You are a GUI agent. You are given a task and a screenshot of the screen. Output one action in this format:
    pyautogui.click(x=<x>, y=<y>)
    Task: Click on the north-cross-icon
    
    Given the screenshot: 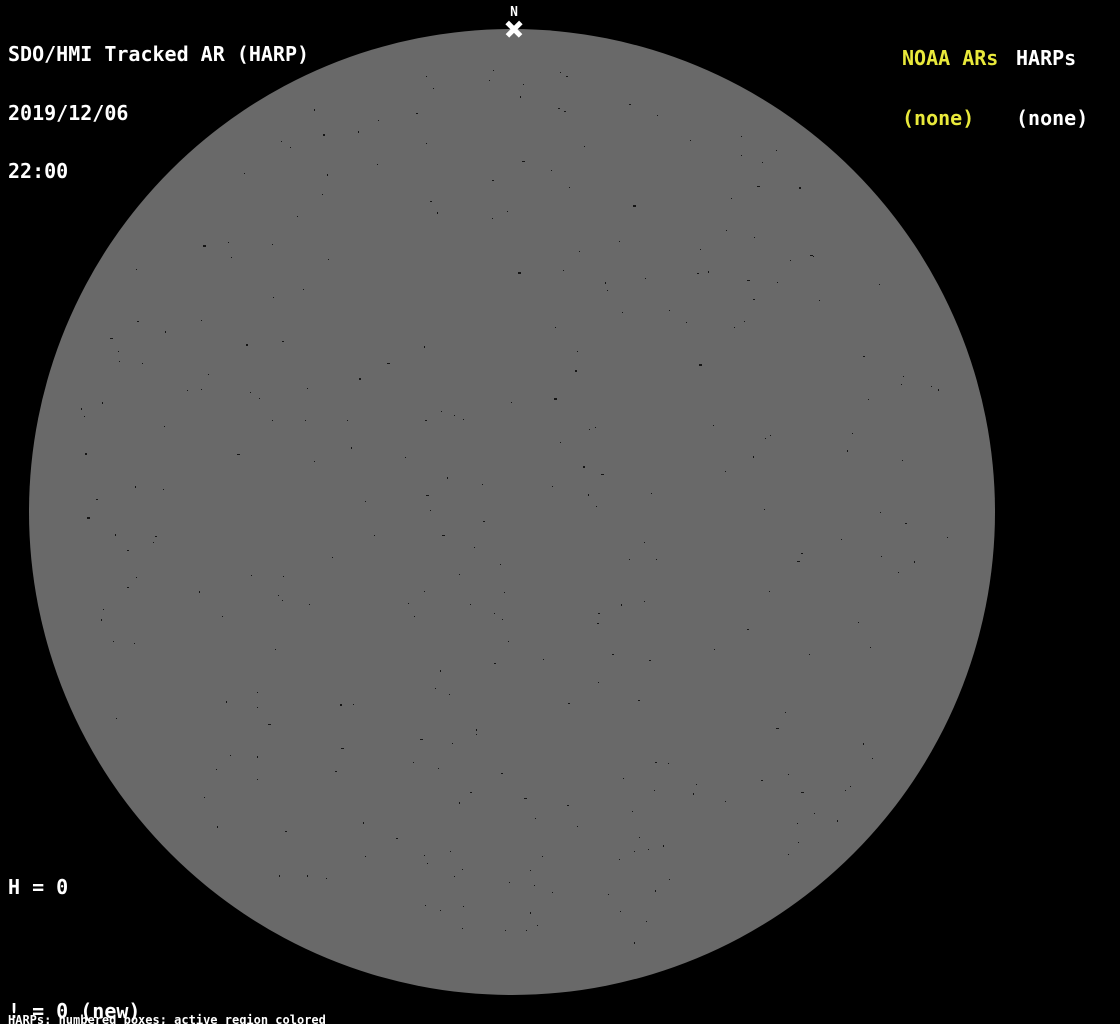 What is the action you would take?
    pyautogui.click(x=514, y=29)
    